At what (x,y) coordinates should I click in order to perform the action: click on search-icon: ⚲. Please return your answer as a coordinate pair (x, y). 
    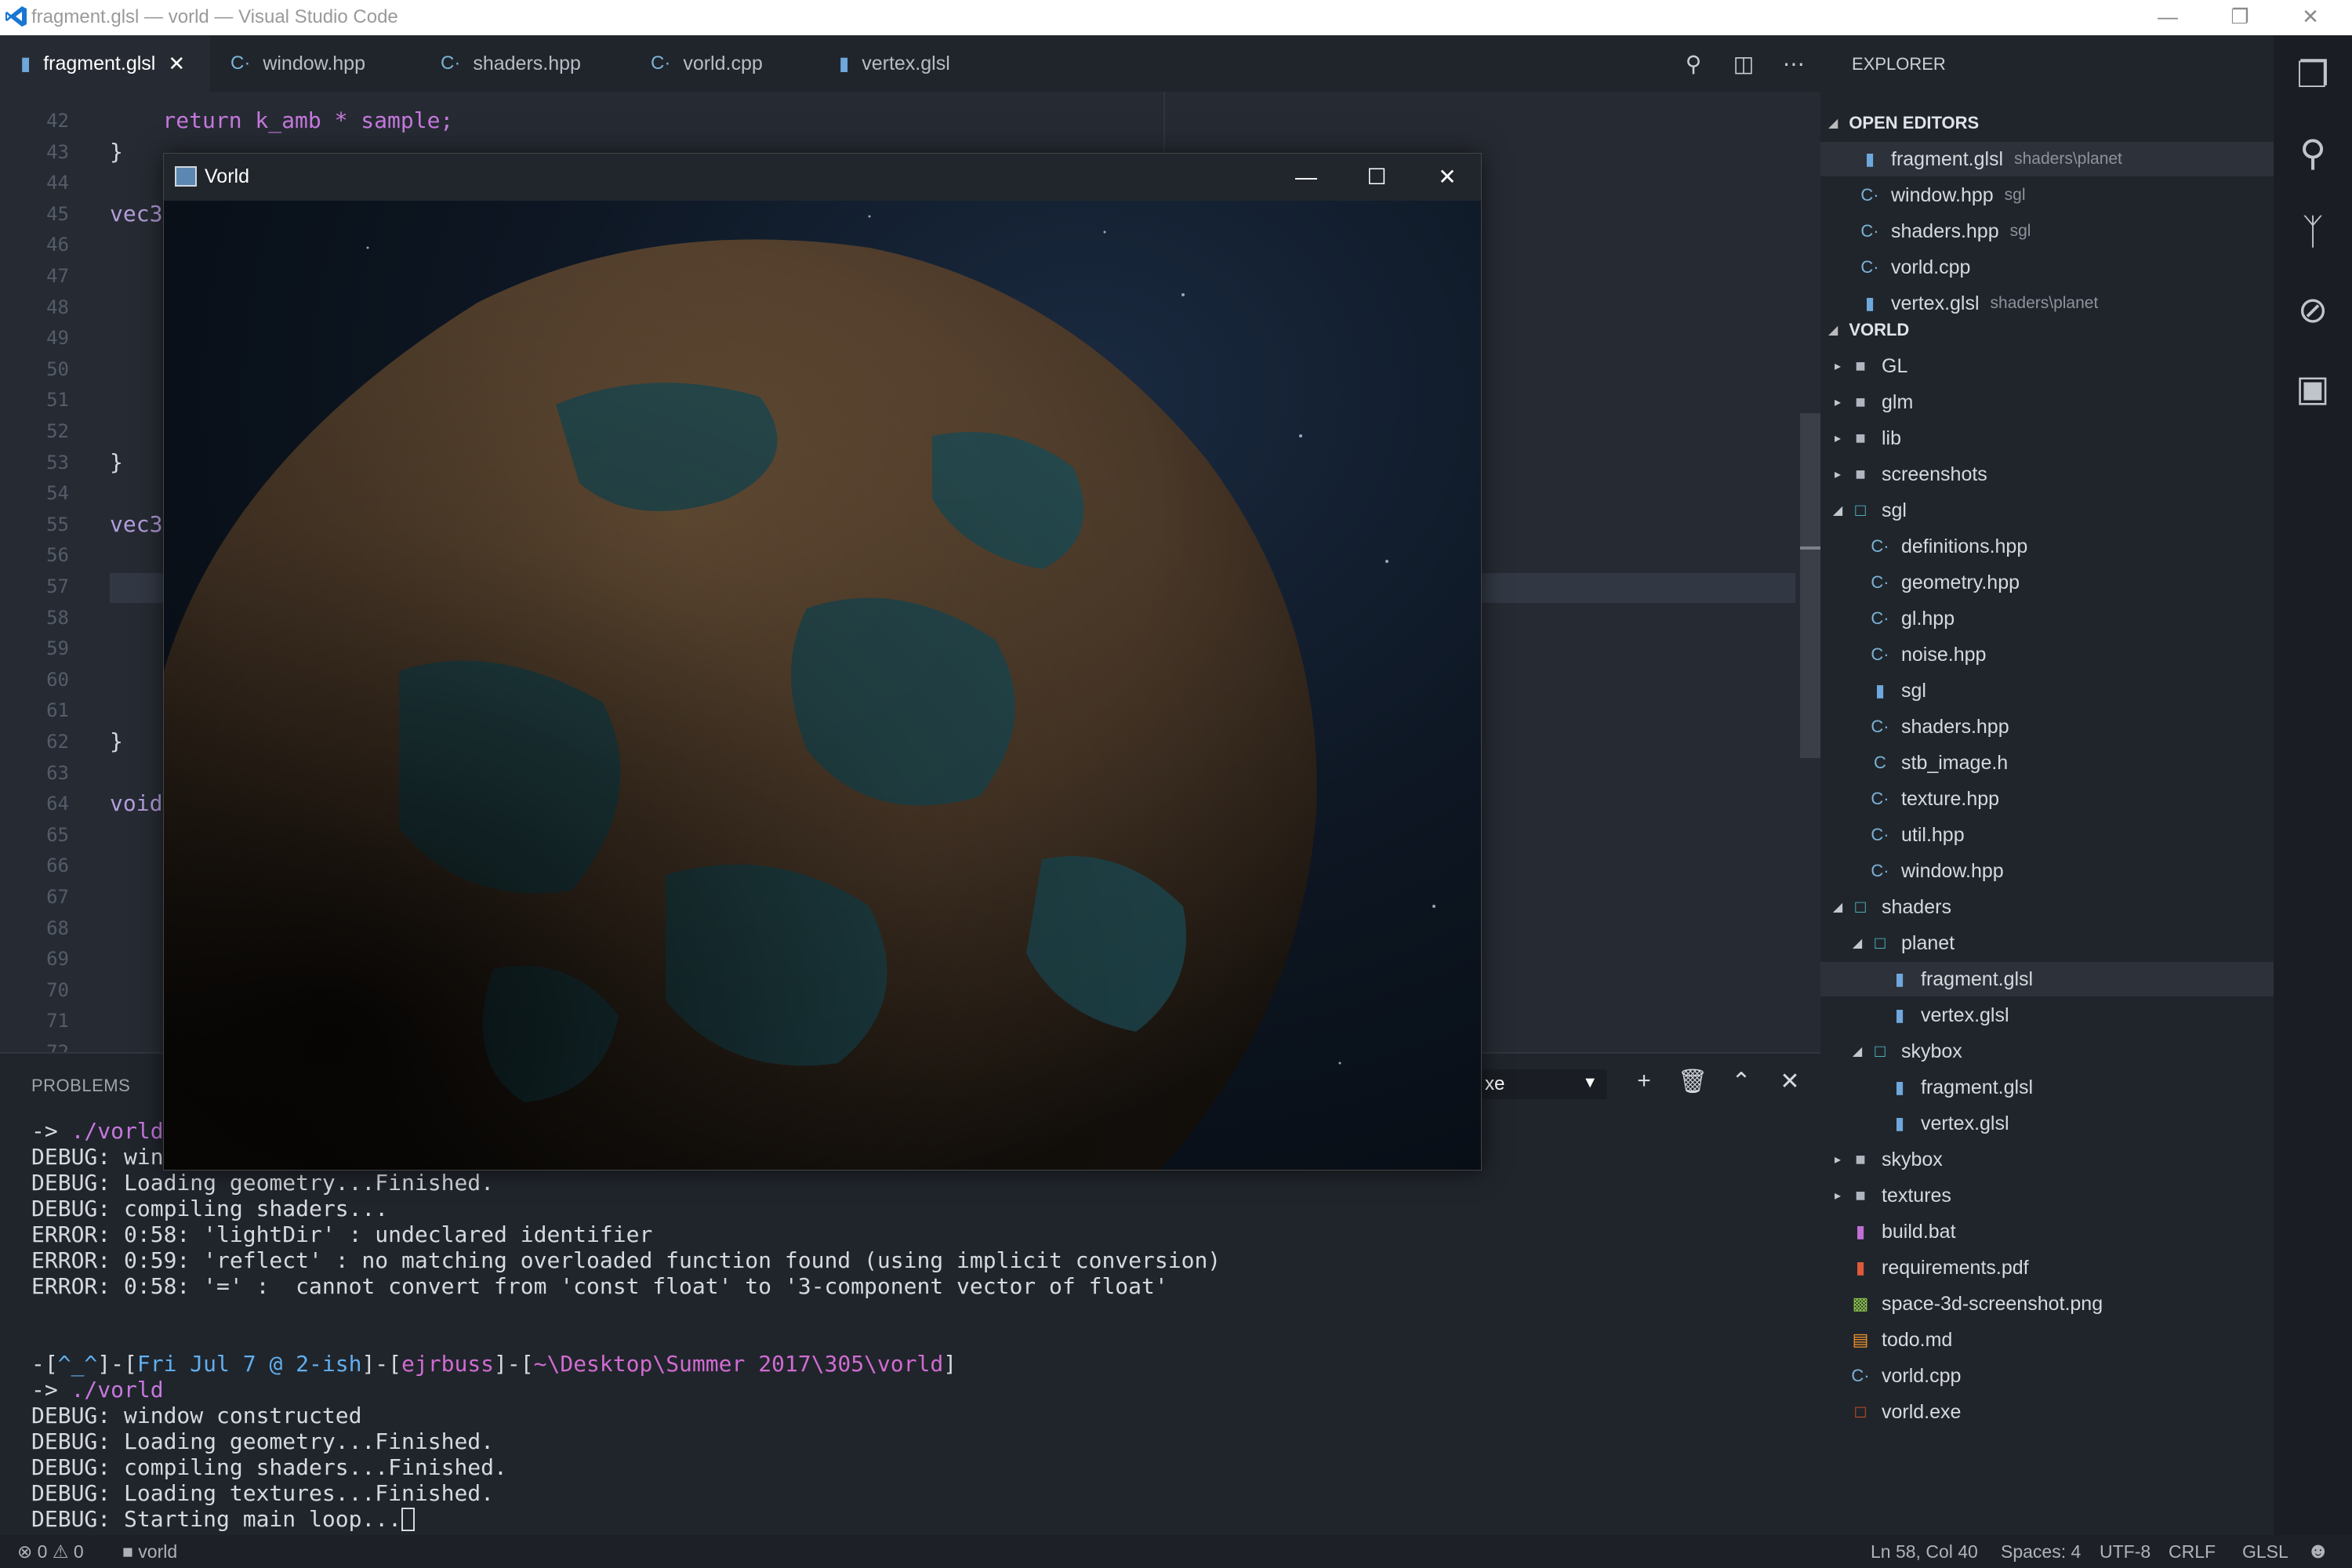
    Looking at the image, I should click on (2312, 152).